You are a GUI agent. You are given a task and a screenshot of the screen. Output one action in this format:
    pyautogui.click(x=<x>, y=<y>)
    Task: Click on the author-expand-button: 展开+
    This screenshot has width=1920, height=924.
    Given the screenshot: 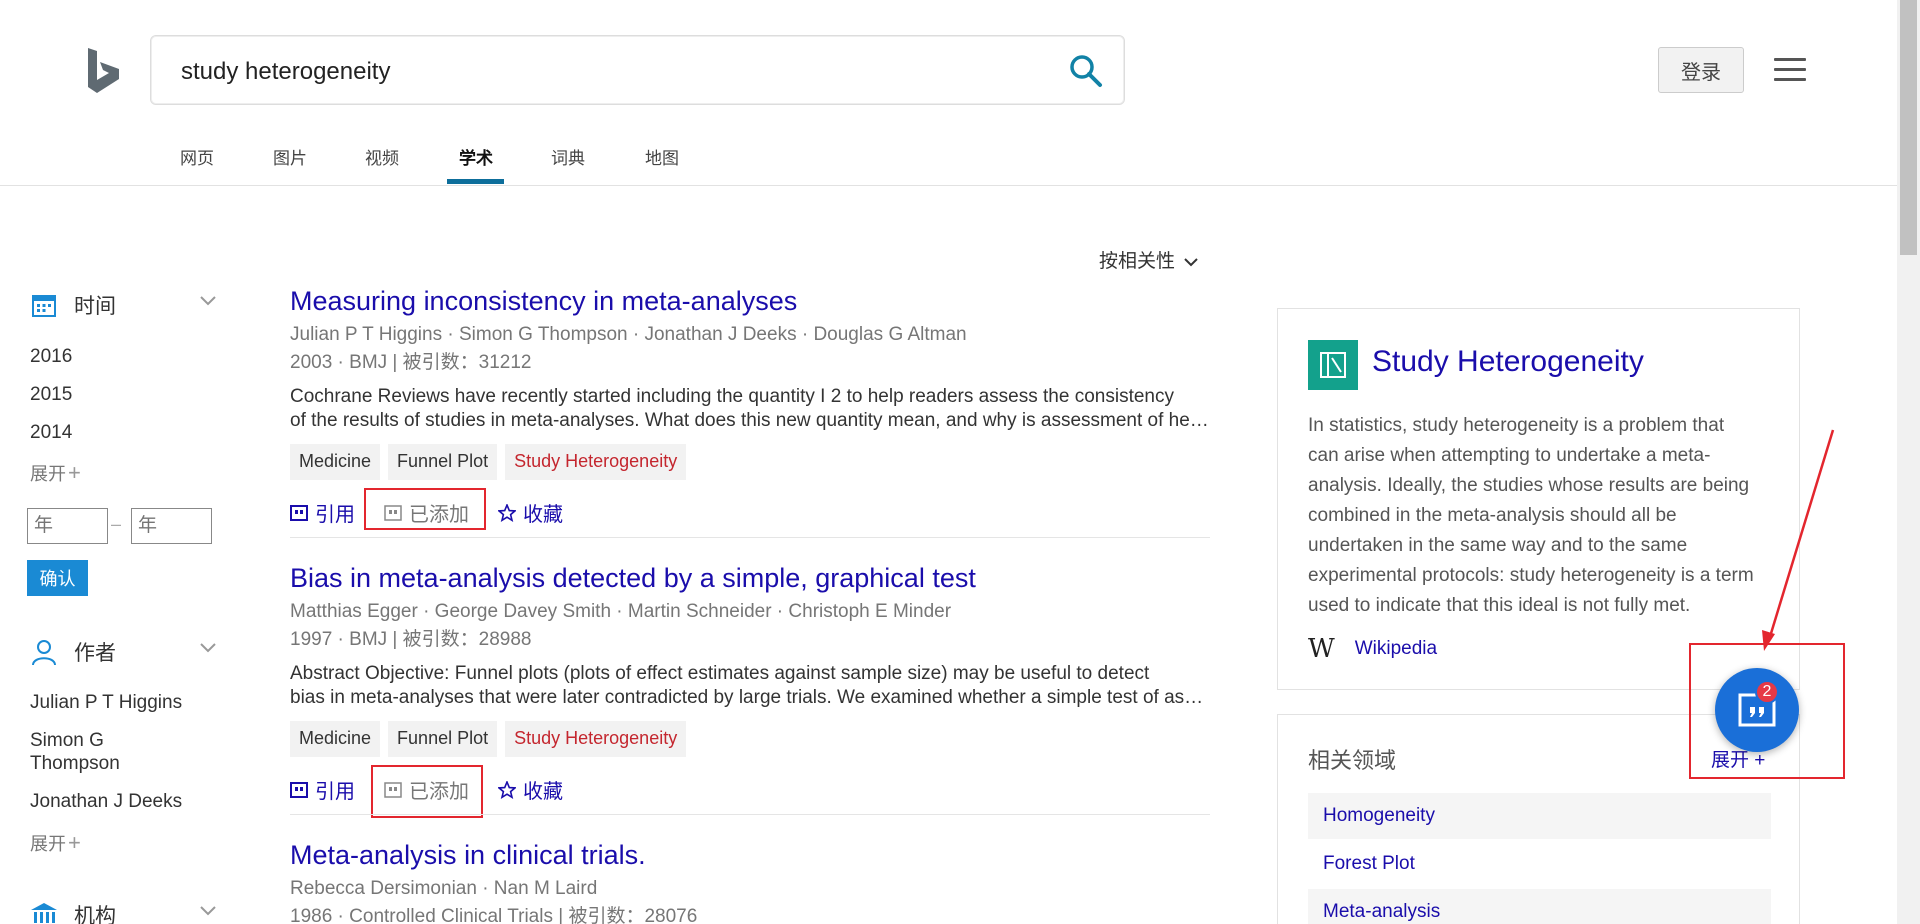 What is the action you would take?
    pyautogui.click(x=55, y=843)
    